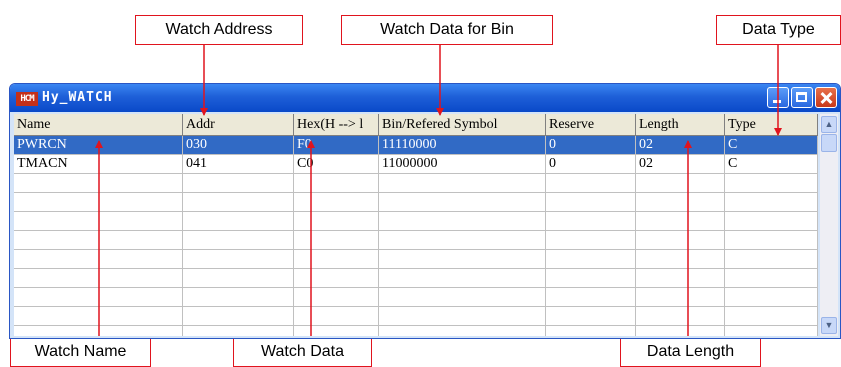 The image size is (841, 367). Describe the element at coordinates (238, 125) in the screenshot. I see `column-header-addr: Addr` at that location.